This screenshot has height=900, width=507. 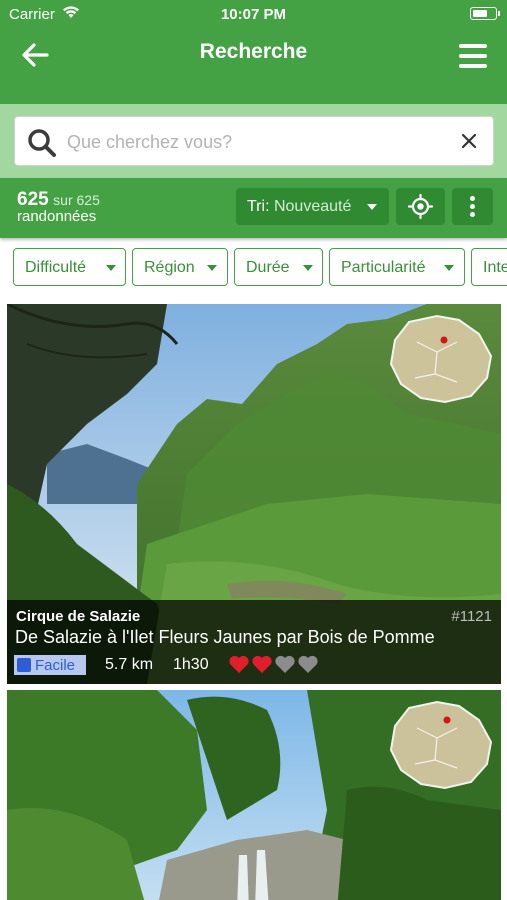 I want to click on sort-label: Tri:, so click(x=258, y=206).